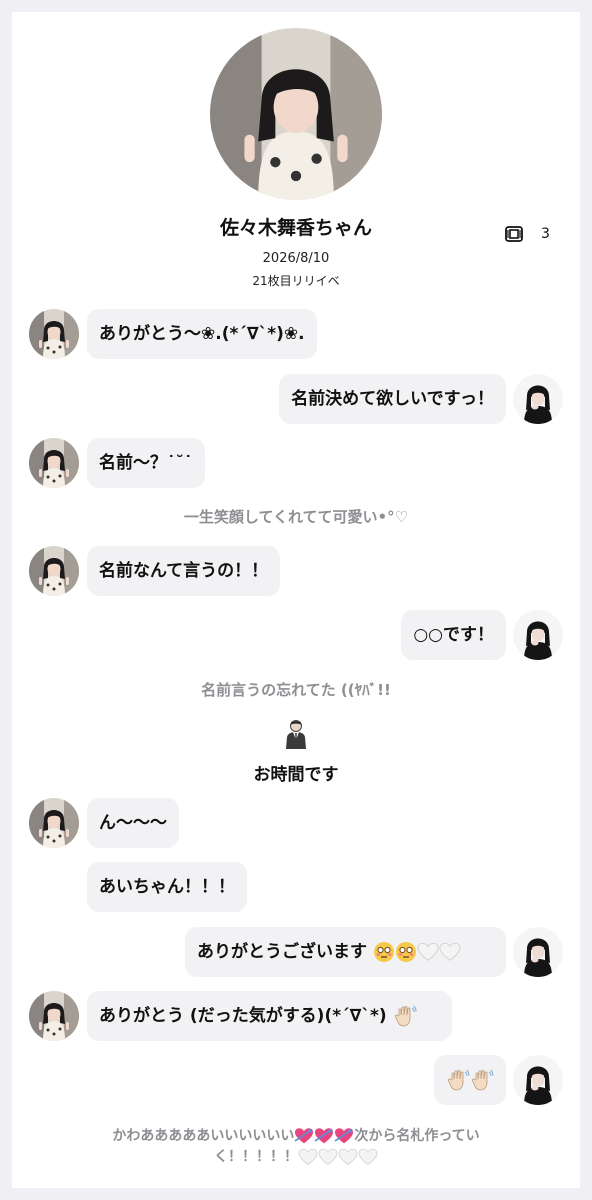  I want to click on message-bubble-idol: 名前〜？˙˘˙, so click(146, 463).